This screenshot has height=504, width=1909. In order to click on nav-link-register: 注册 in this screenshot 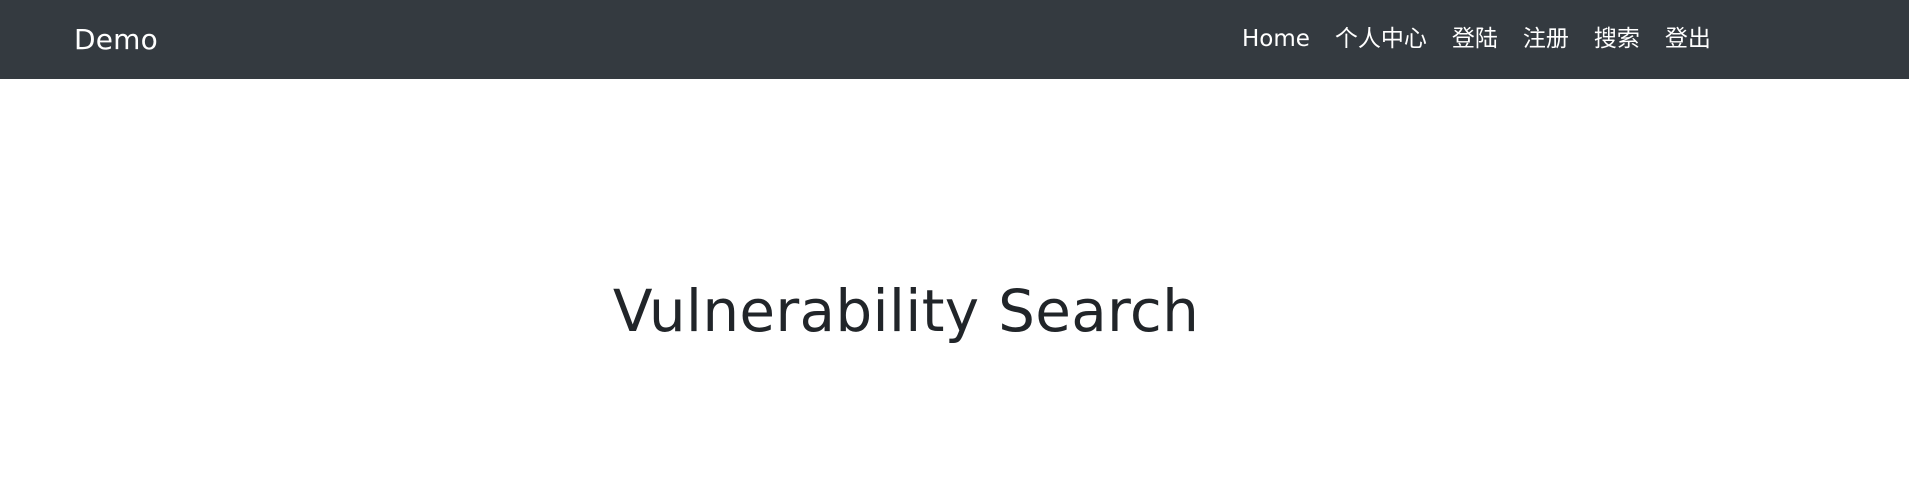, I will do `click(1546, 39)`.